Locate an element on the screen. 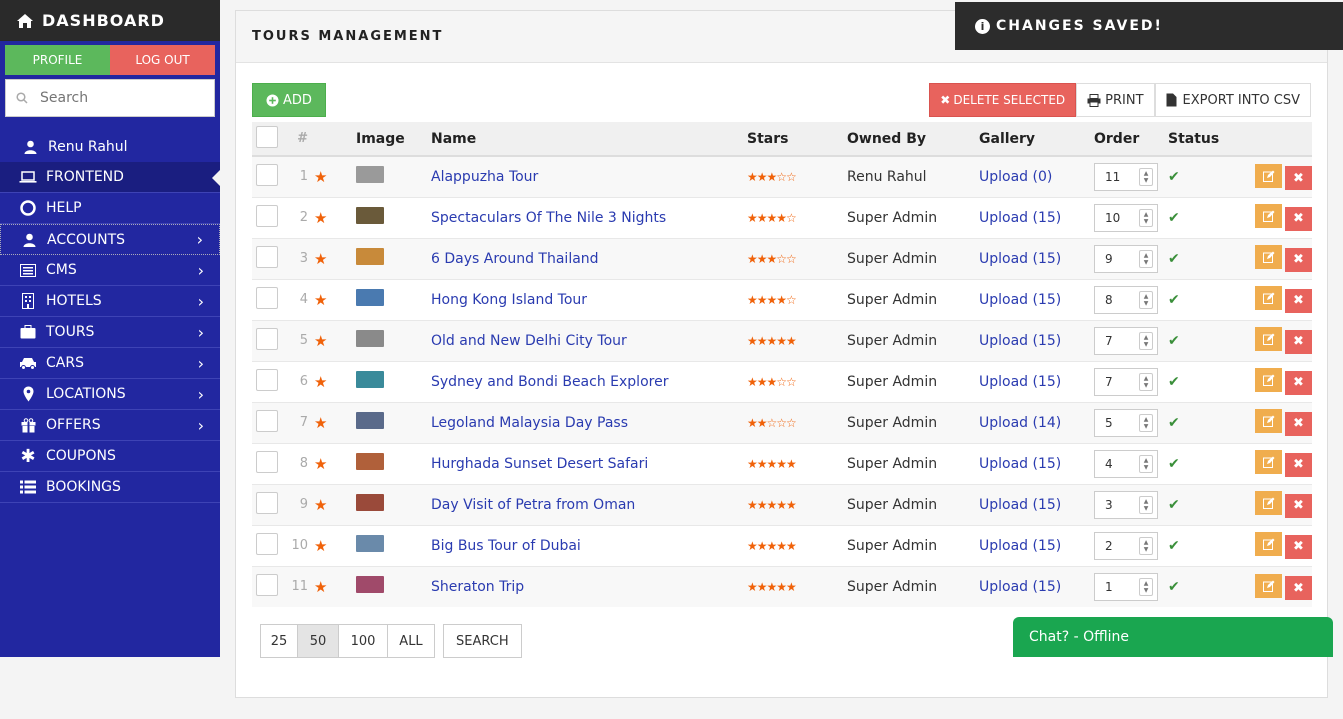  gallery-upload-link: Upload (0) is located at coordinates (1015, 177).